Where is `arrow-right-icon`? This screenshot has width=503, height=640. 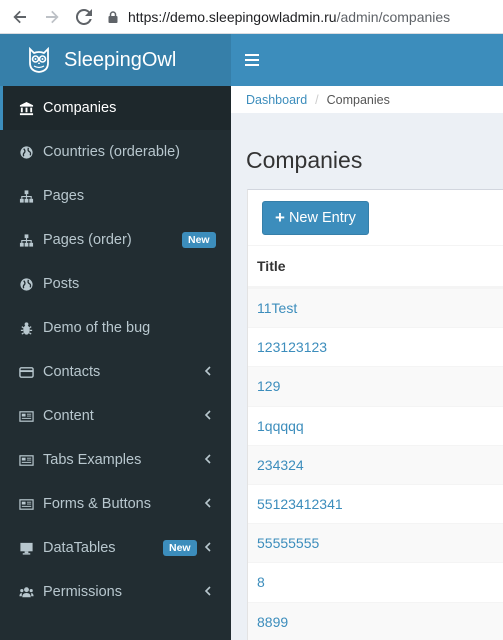 arrow-right-icon is located at coordinates (52, 16).